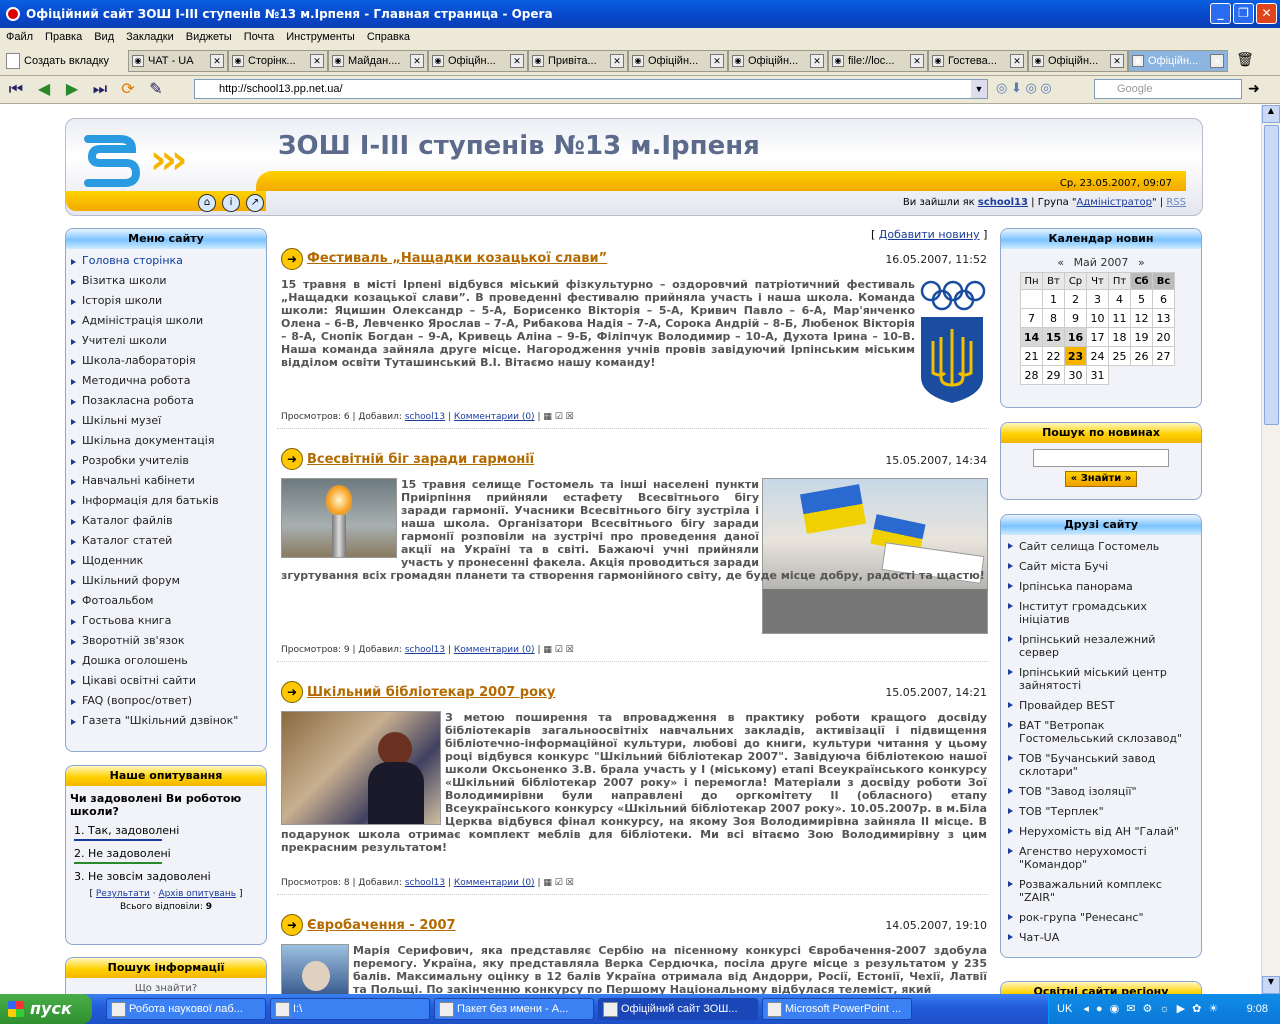 The height and width of the screenshot is (1024, 1280). Describe the element at coordinates (1100, 937) in the screenshot. I see `friend-link: Чат-UA` at that location.